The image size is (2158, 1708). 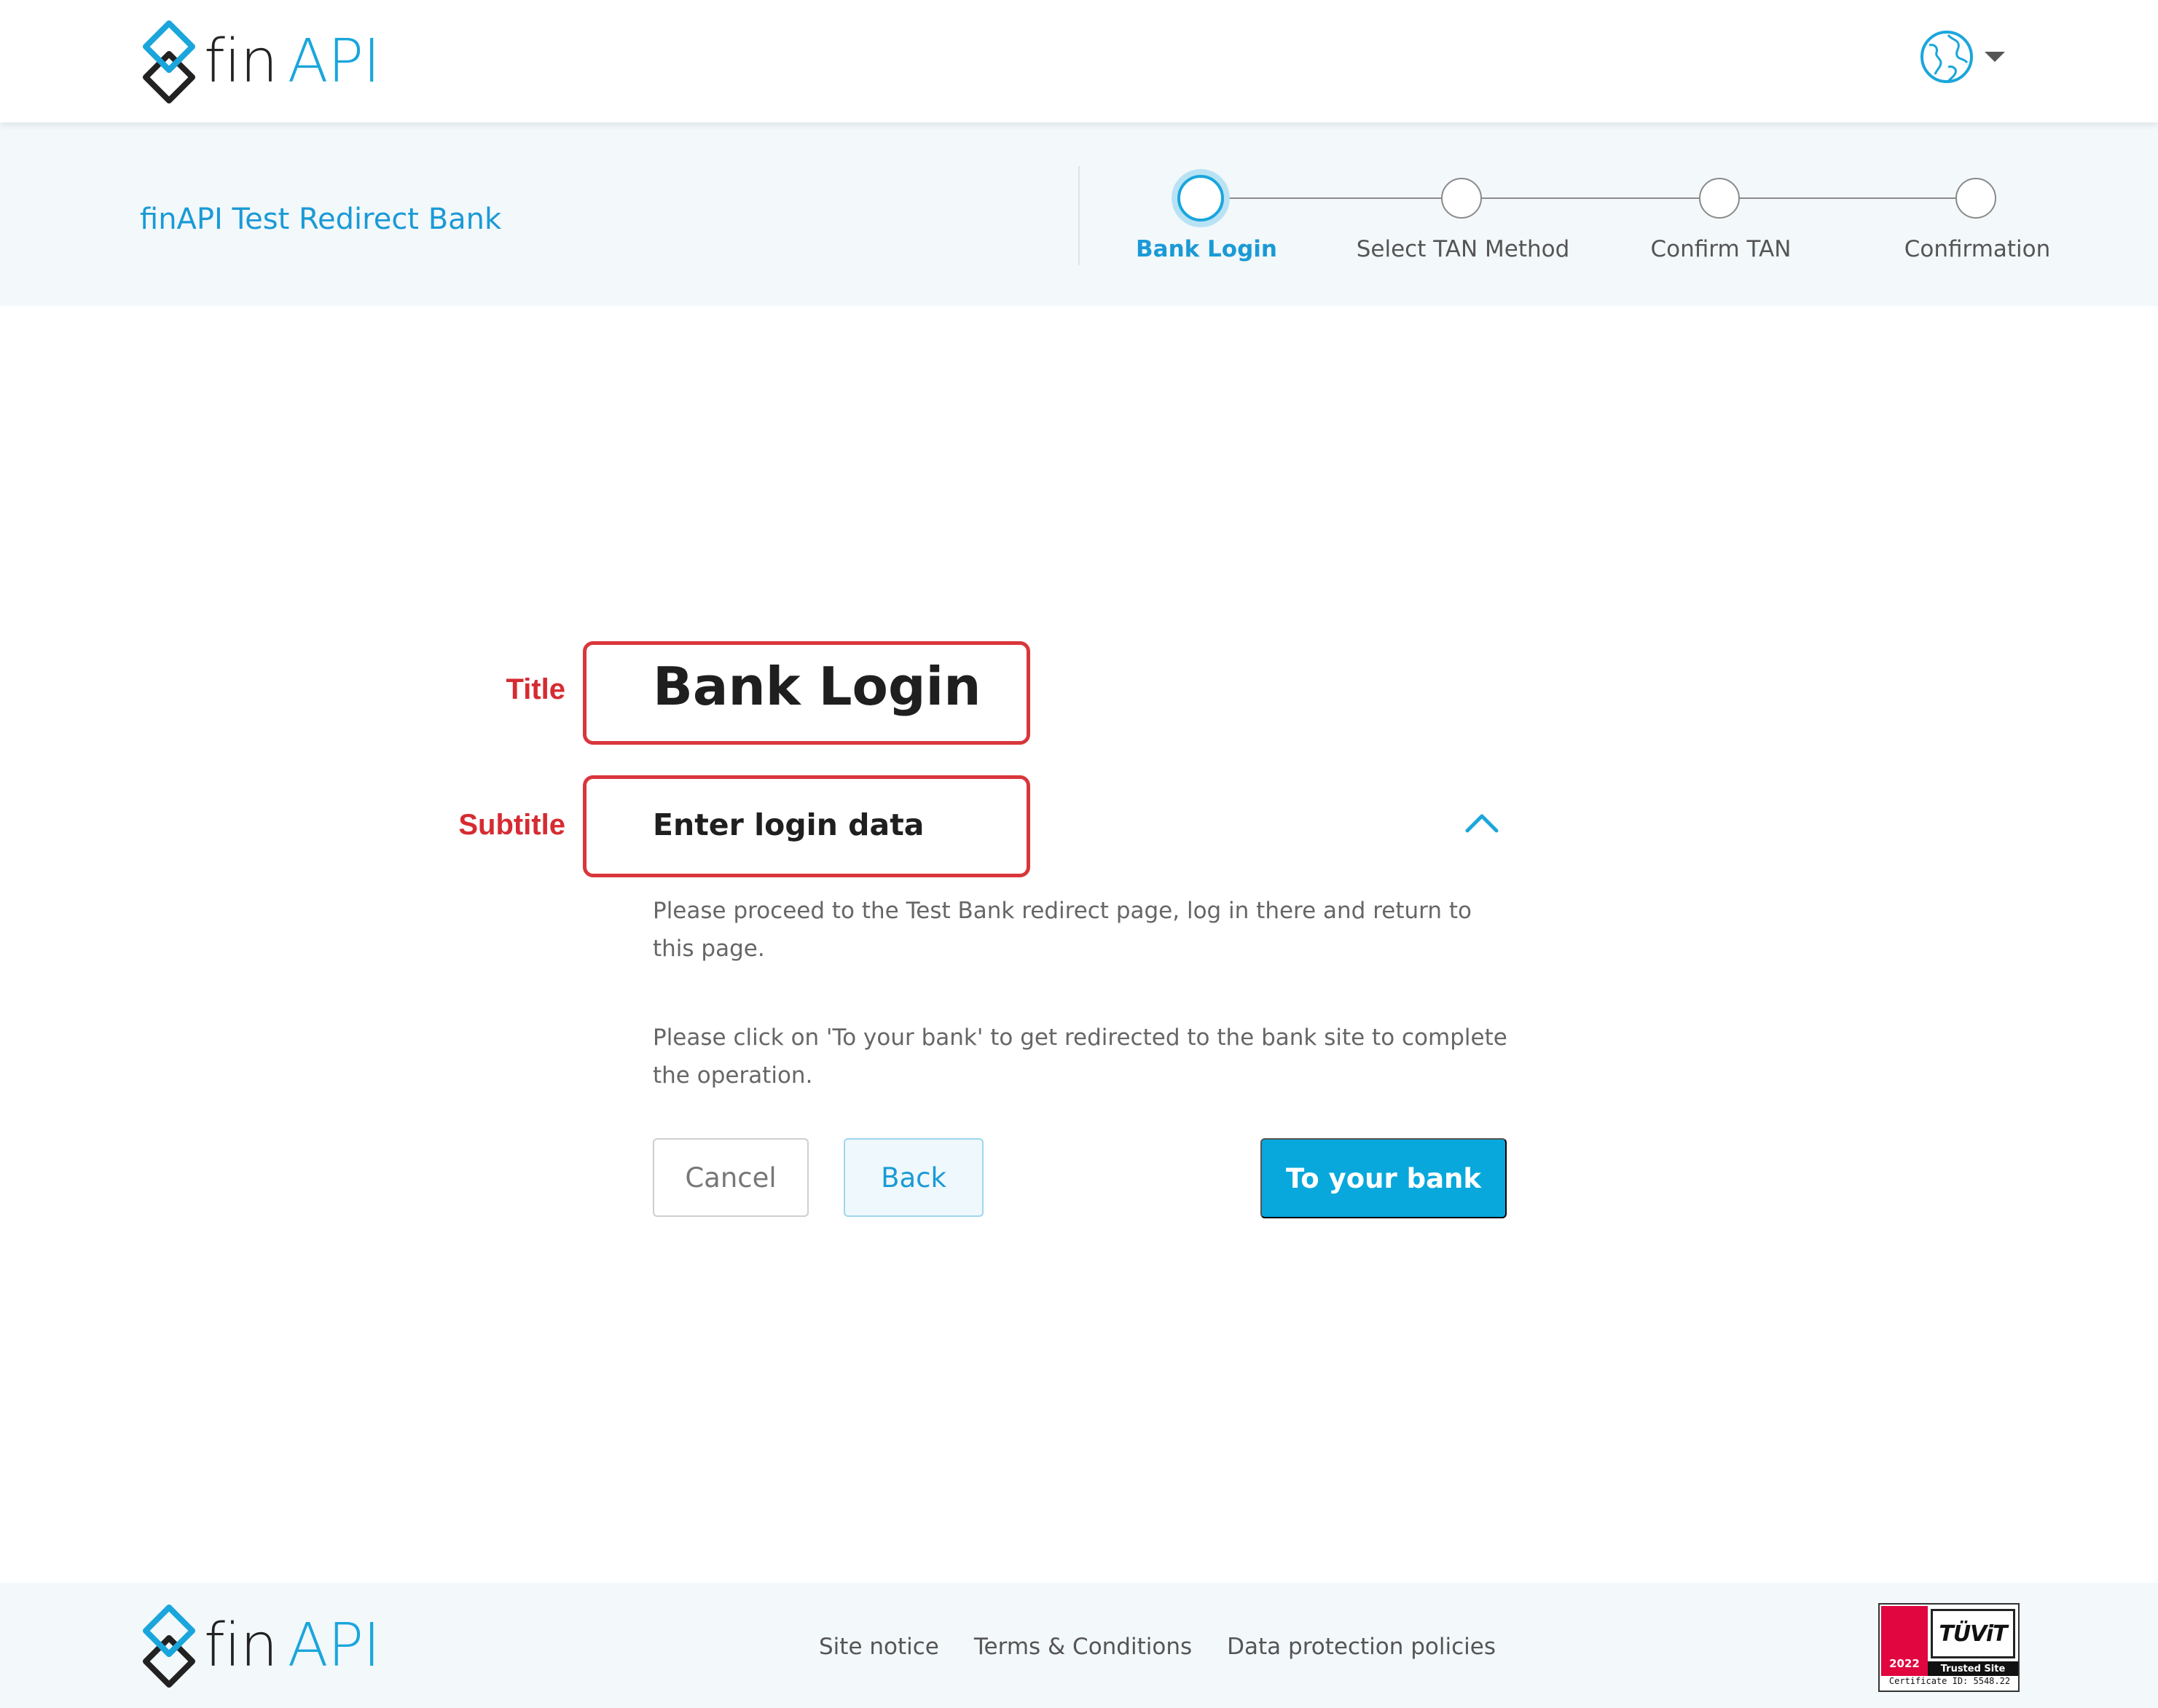 I want to click on step-dot-bank-login, so click(x=1200, y=198).